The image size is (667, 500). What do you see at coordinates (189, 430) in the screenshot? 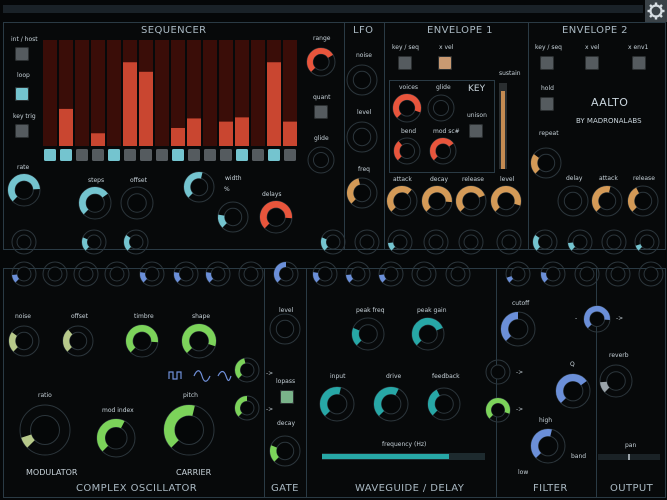
I see `pitch-knob` at bounding box center [189, 430].